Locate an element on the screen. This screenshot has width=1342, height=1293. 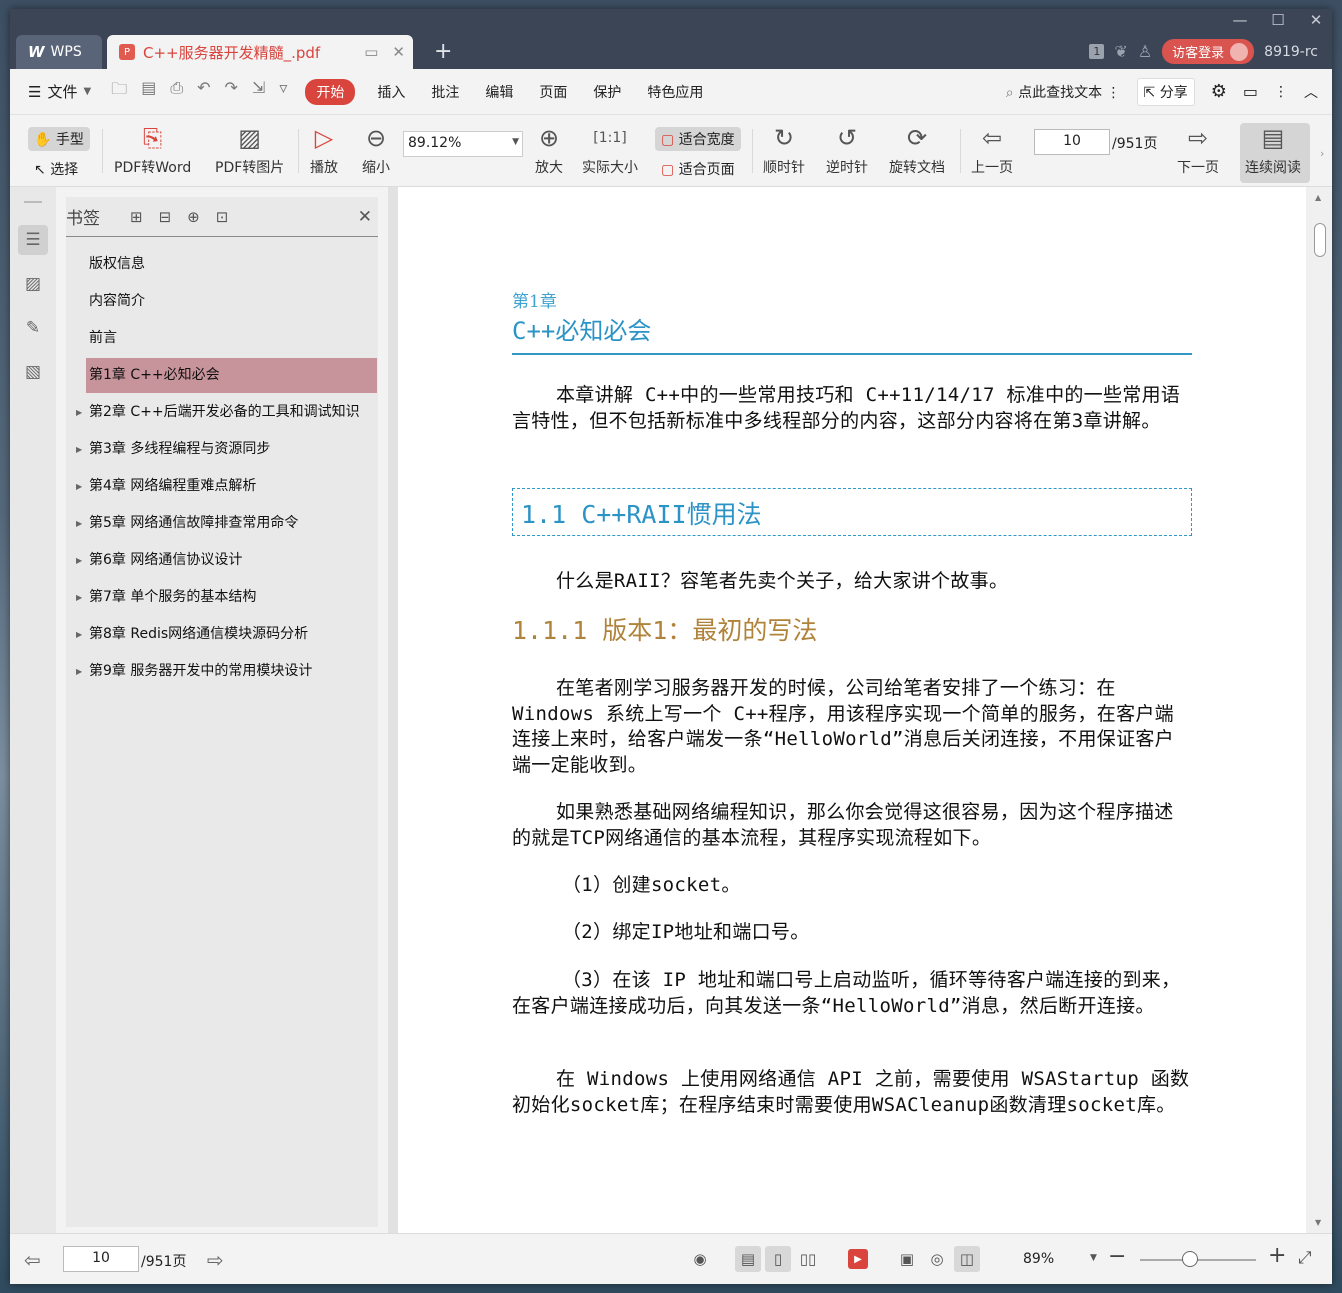
tab-close-icon: ✕ is located at coordinates (398, 52).